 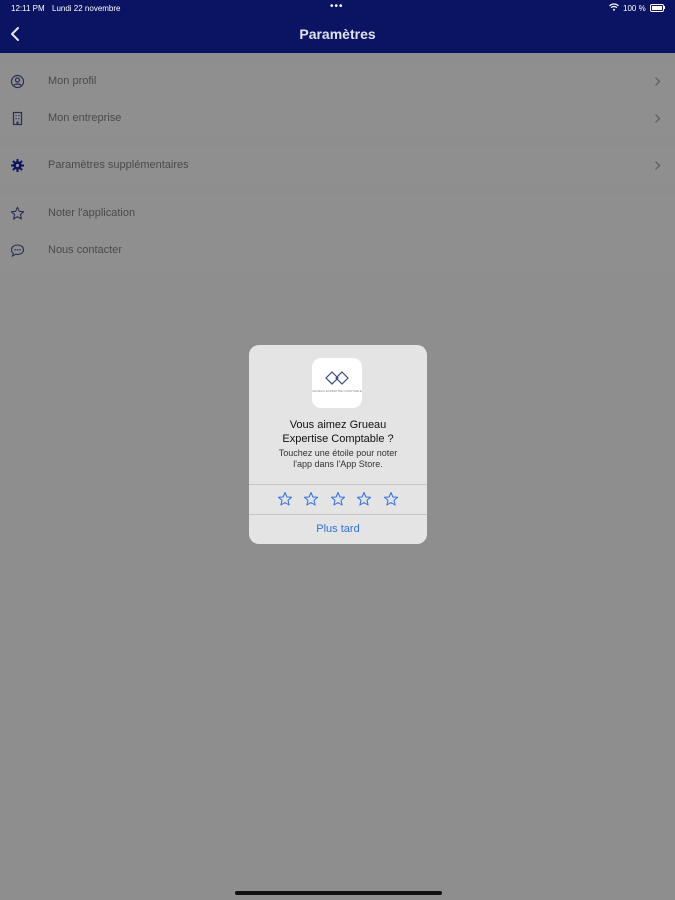 I want to click on dialog-message-line: l'app dans l'App Store., so click(x=338, y=464).